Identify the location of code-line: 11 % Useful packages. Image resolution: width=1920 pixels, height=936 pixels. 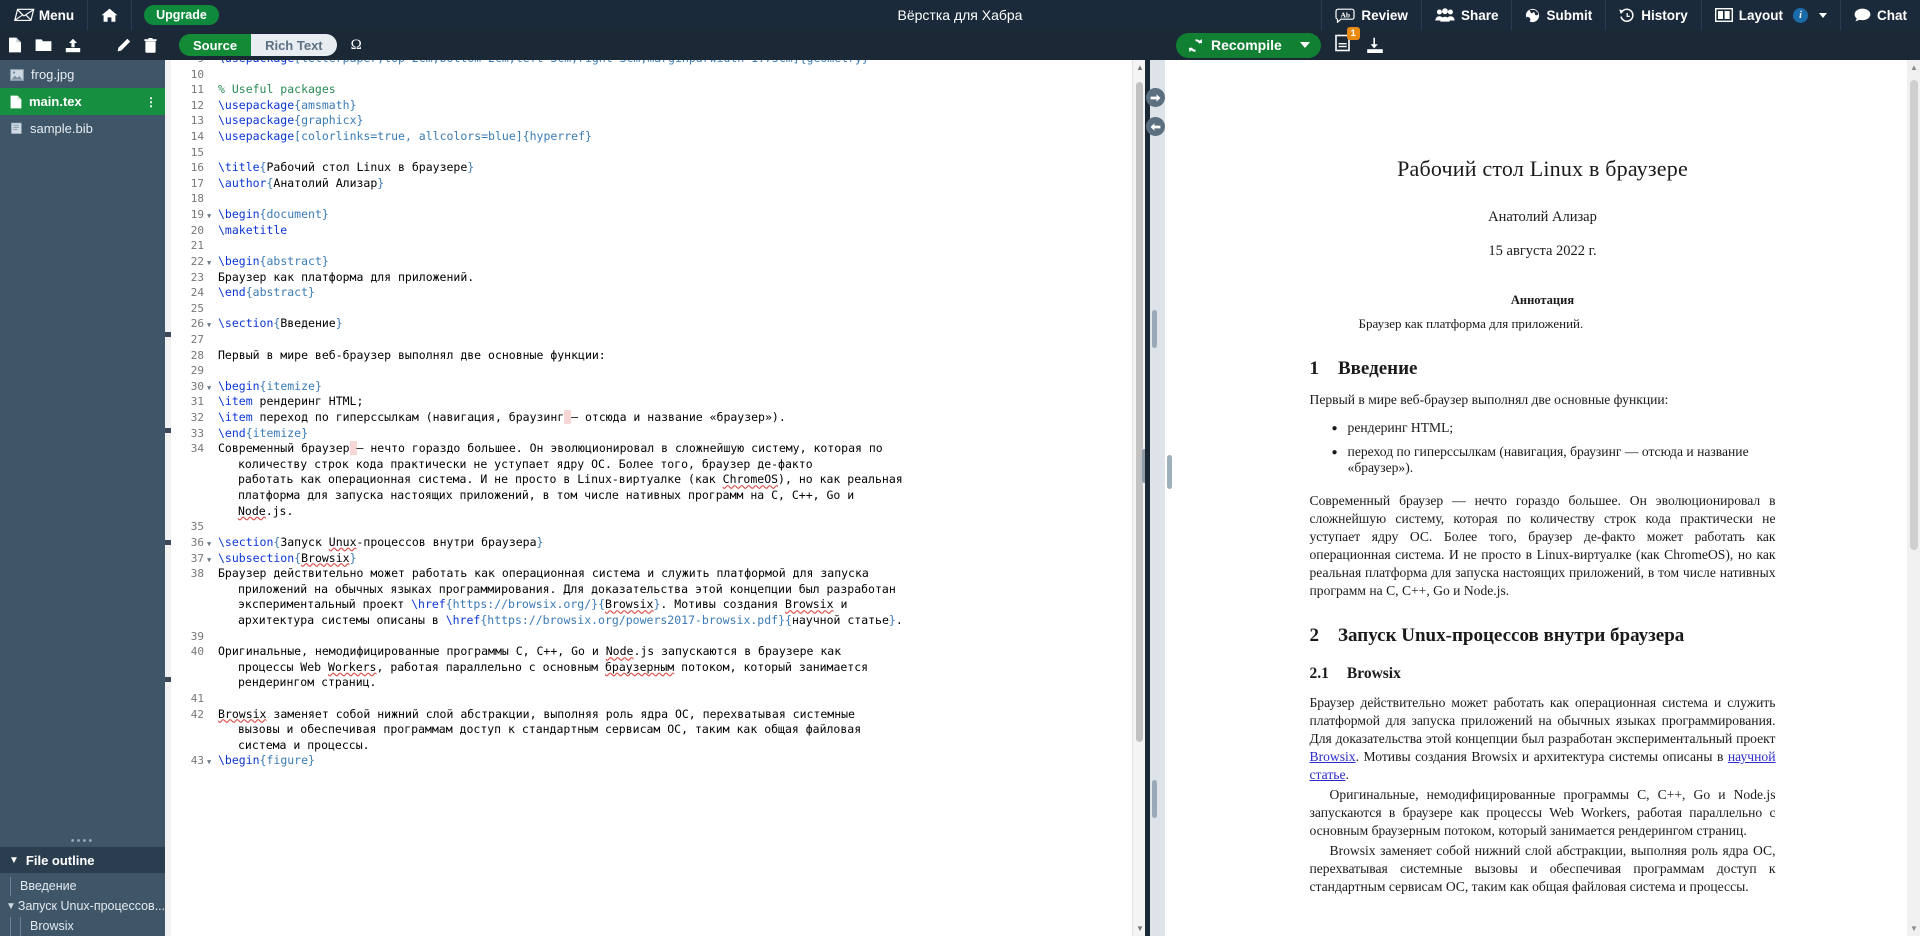
(658, 90).